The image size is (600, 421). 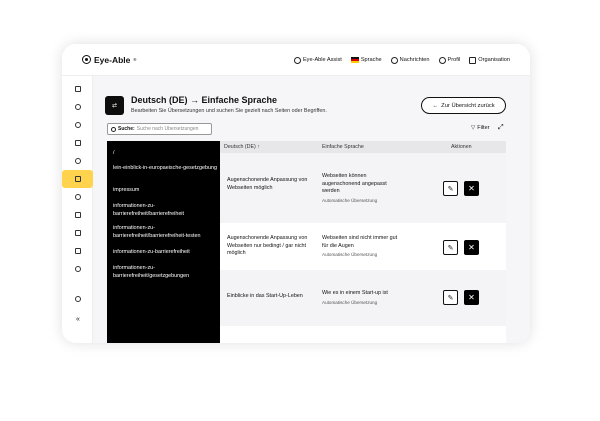 I want to click on page-title: Deutsch (DE) → Einfache Sprache, so click(x=204, y=100).